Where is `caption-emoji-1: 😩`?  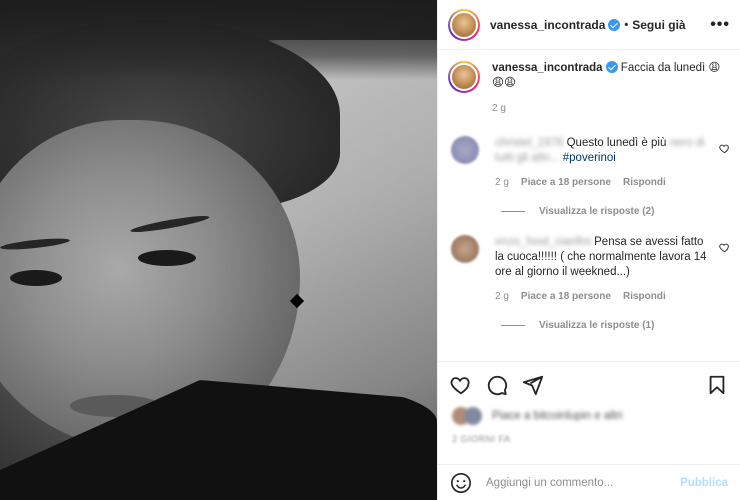 caption-emoji-1: 😩 is located at coordinates (714, 68).